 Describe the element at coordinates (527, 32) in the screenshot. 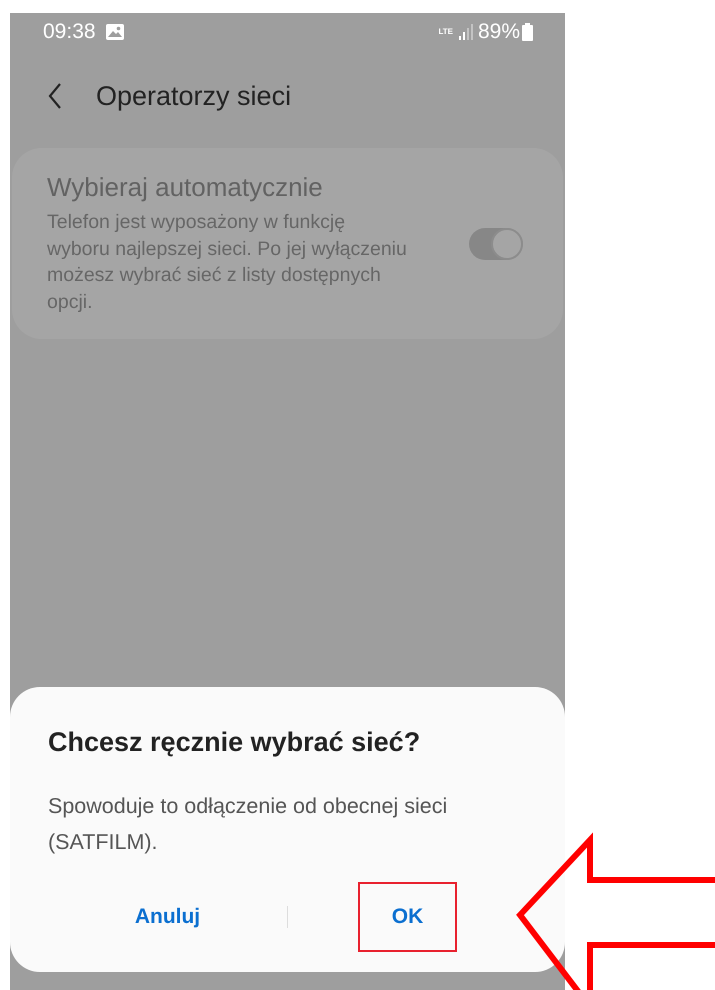

I see `battery-icon` at that location.